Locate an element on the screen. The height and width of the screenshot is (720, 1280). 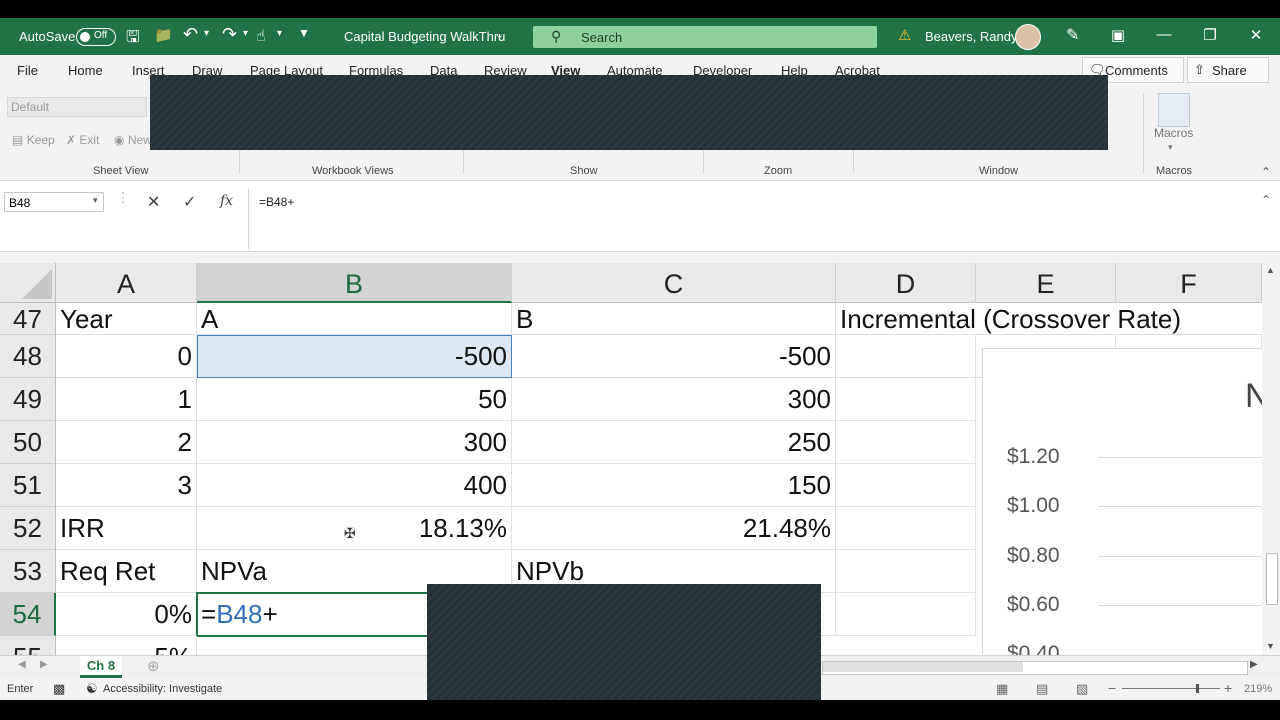
search-box: ⚲ Search is located at coordinates (705, 37).